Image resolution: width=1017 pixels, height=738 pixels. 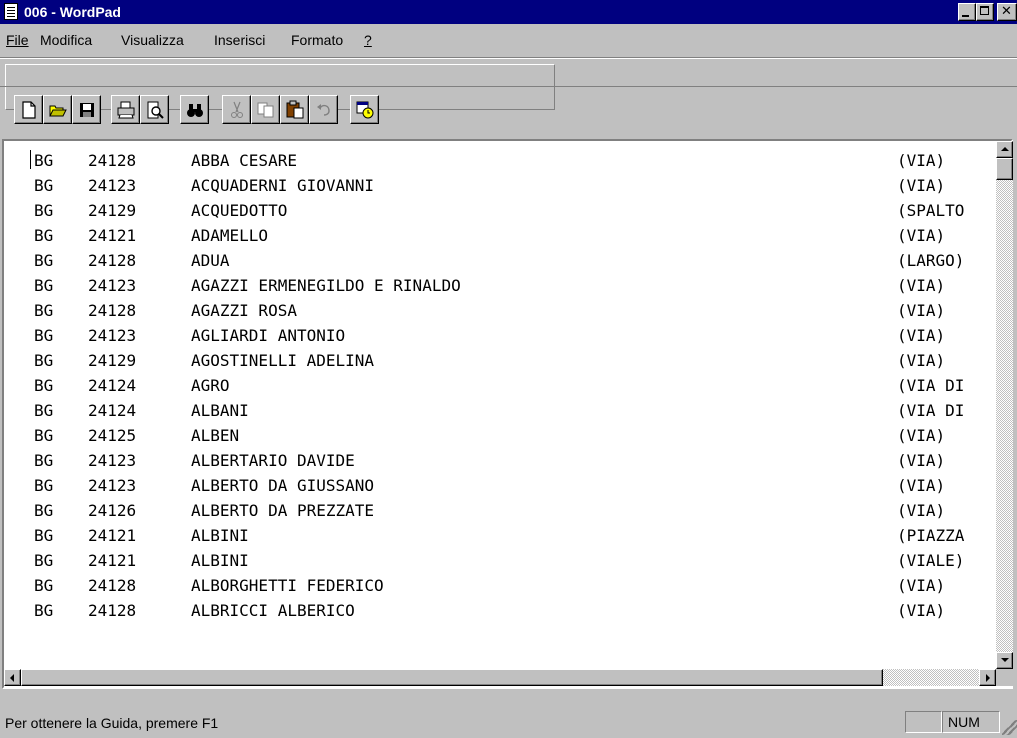 I want to click on open-icon, so click(x=58, y=111).